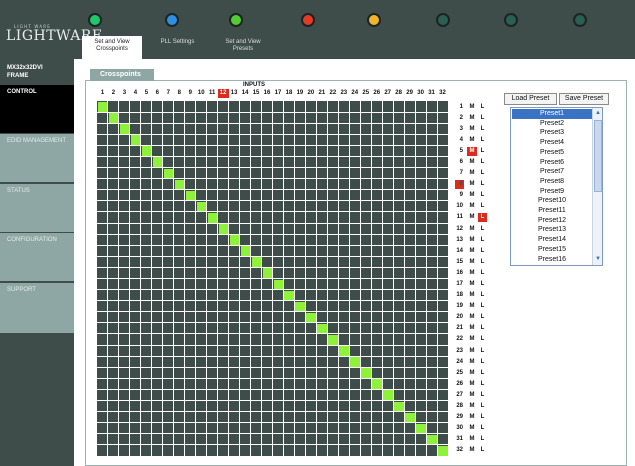 The height and width of the screenshot is (466, 635). What do you see at coordinates (223, 93) in the screenshot?
I see `input-number: 12` at bounding box center [223, 93].